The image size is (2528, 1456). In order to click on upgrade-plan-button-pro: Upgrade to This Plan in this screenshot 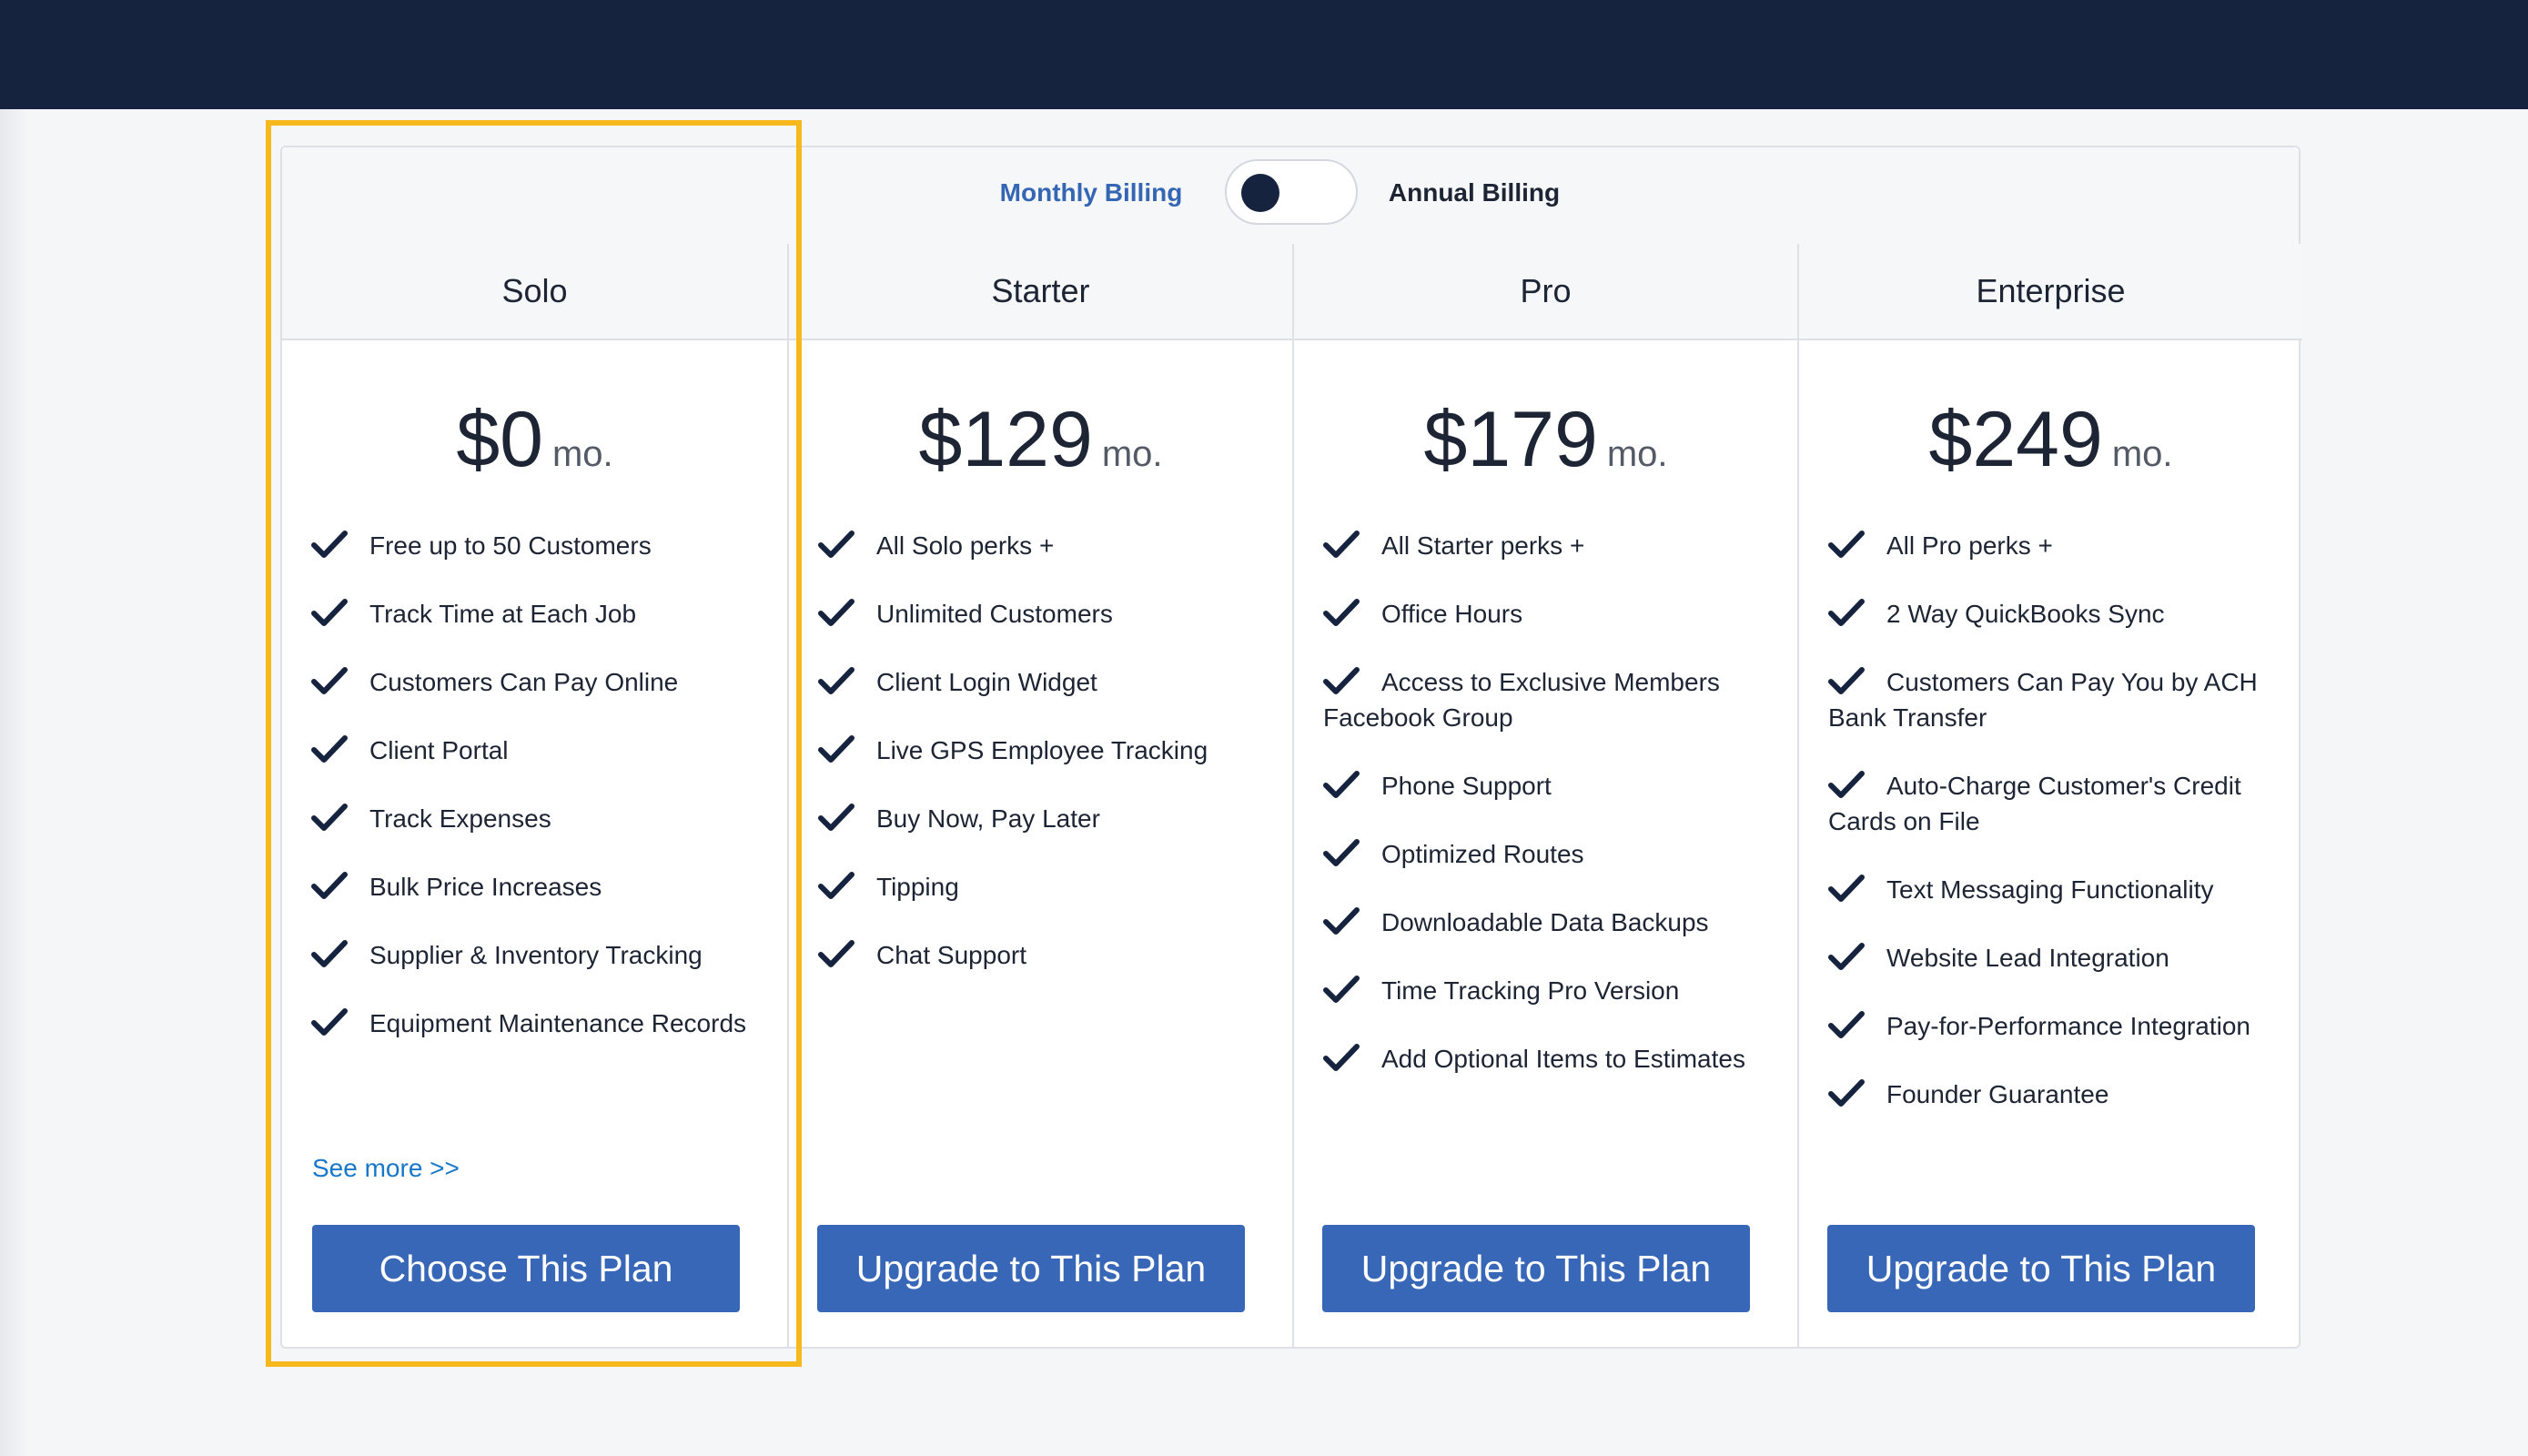, I will do `click(1536, 1269)`.